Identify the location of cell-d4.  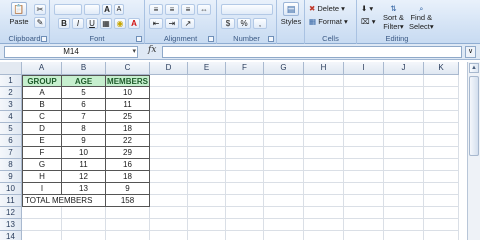
(169, 117).